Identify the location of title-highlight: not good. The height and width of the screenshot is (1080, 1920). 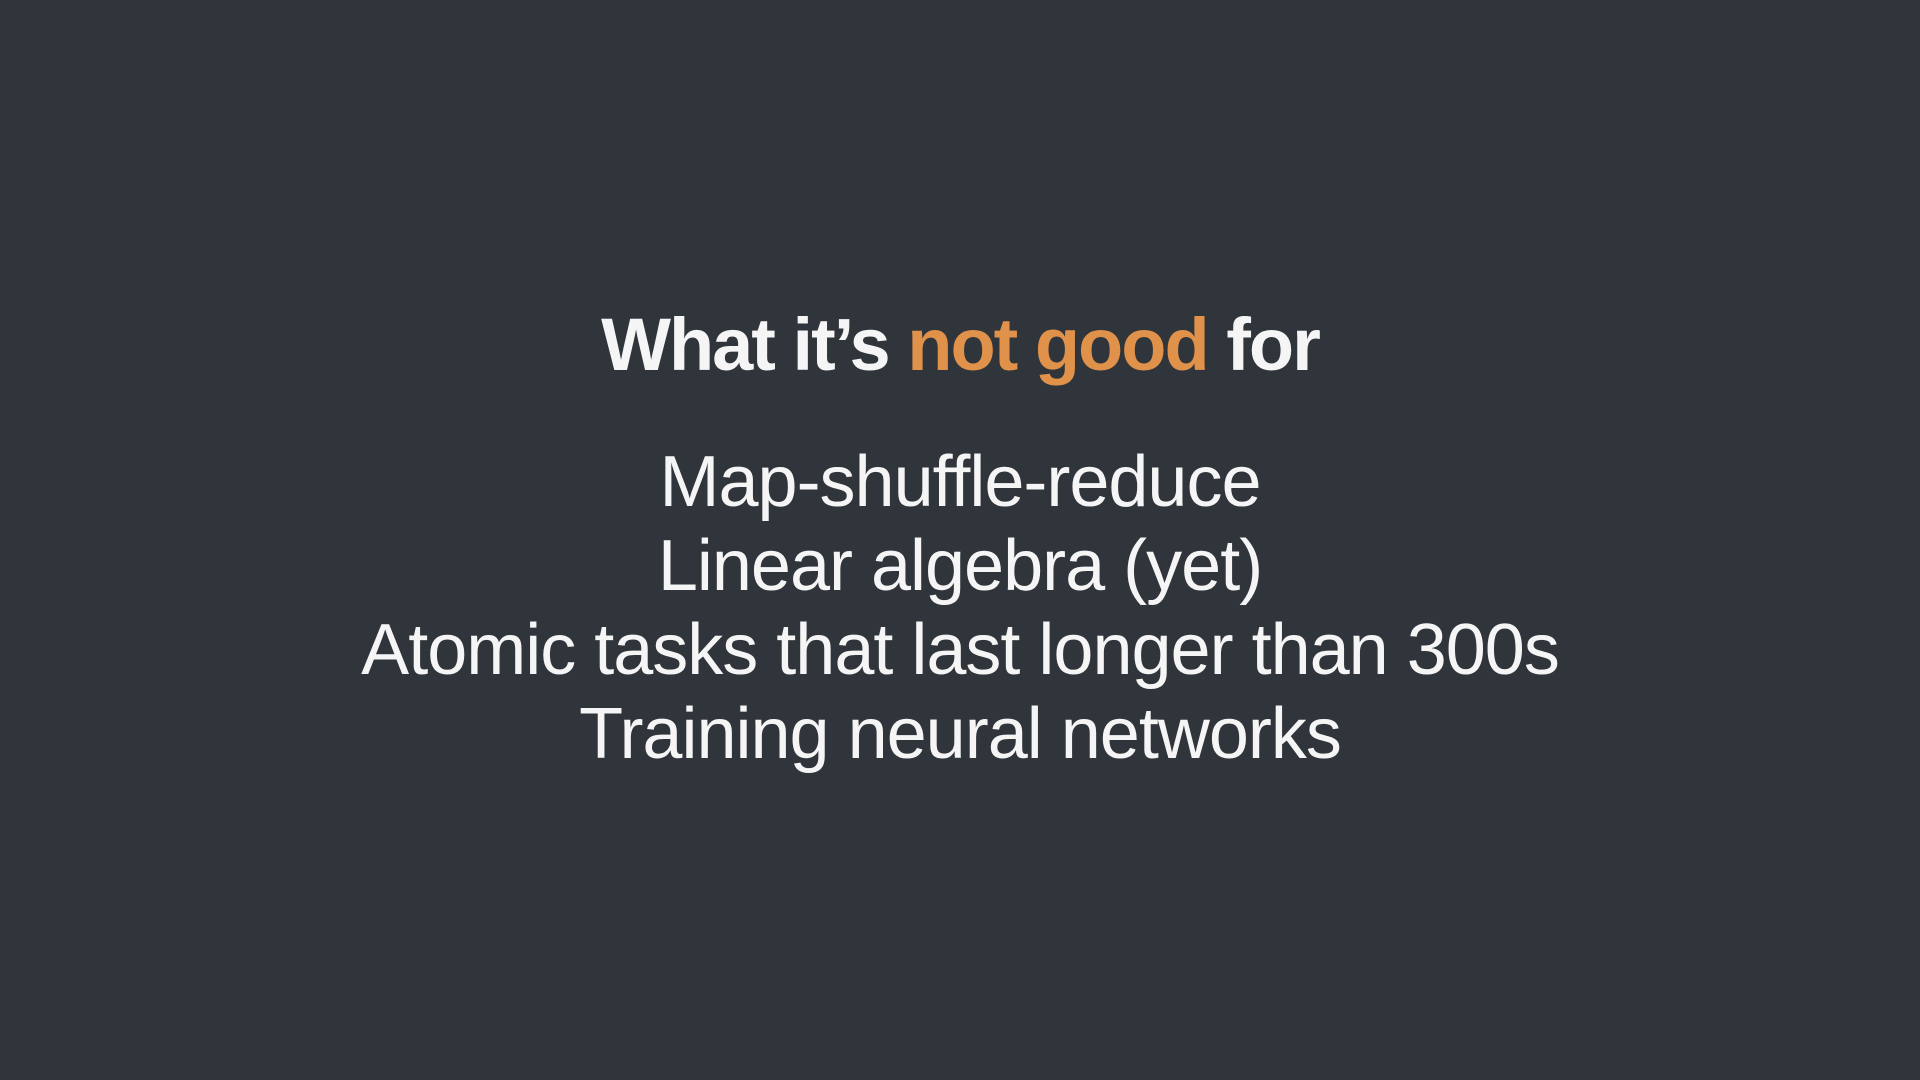
(1058, 344).